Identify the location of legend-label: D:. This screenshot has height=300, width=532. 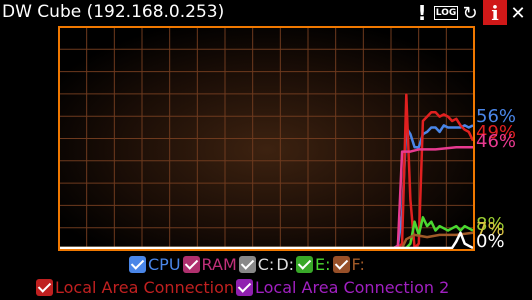
(285, 264).